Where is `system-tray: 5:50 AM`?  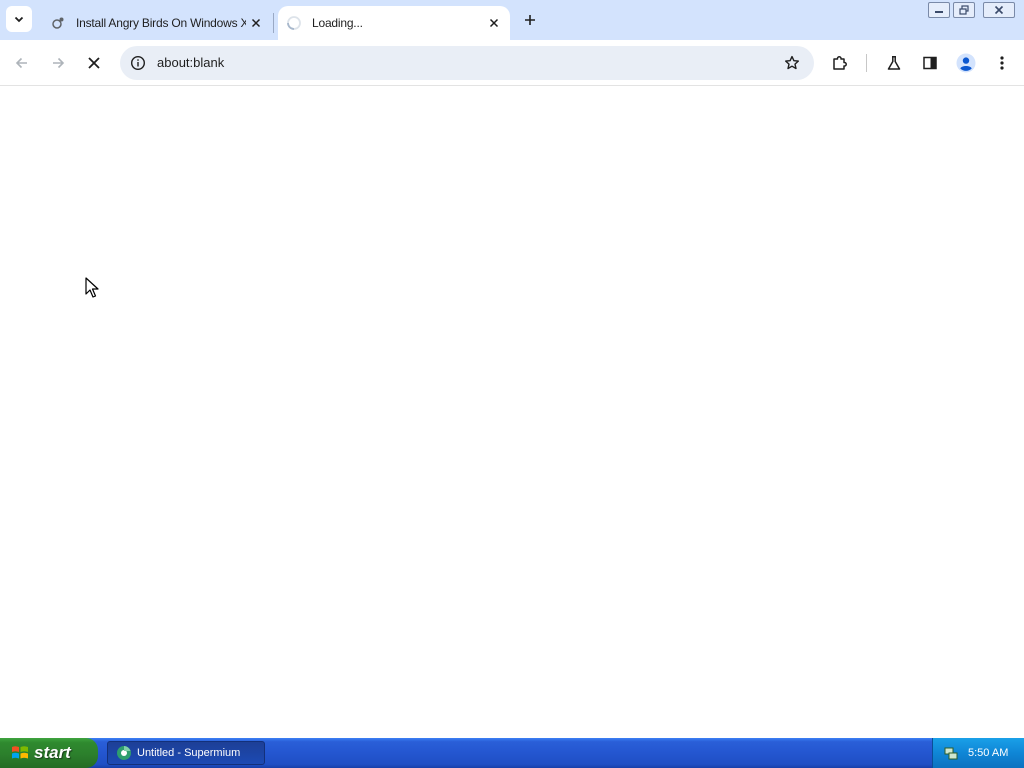 system-tray: 5:50 AM is located at coordinates (978, 753).